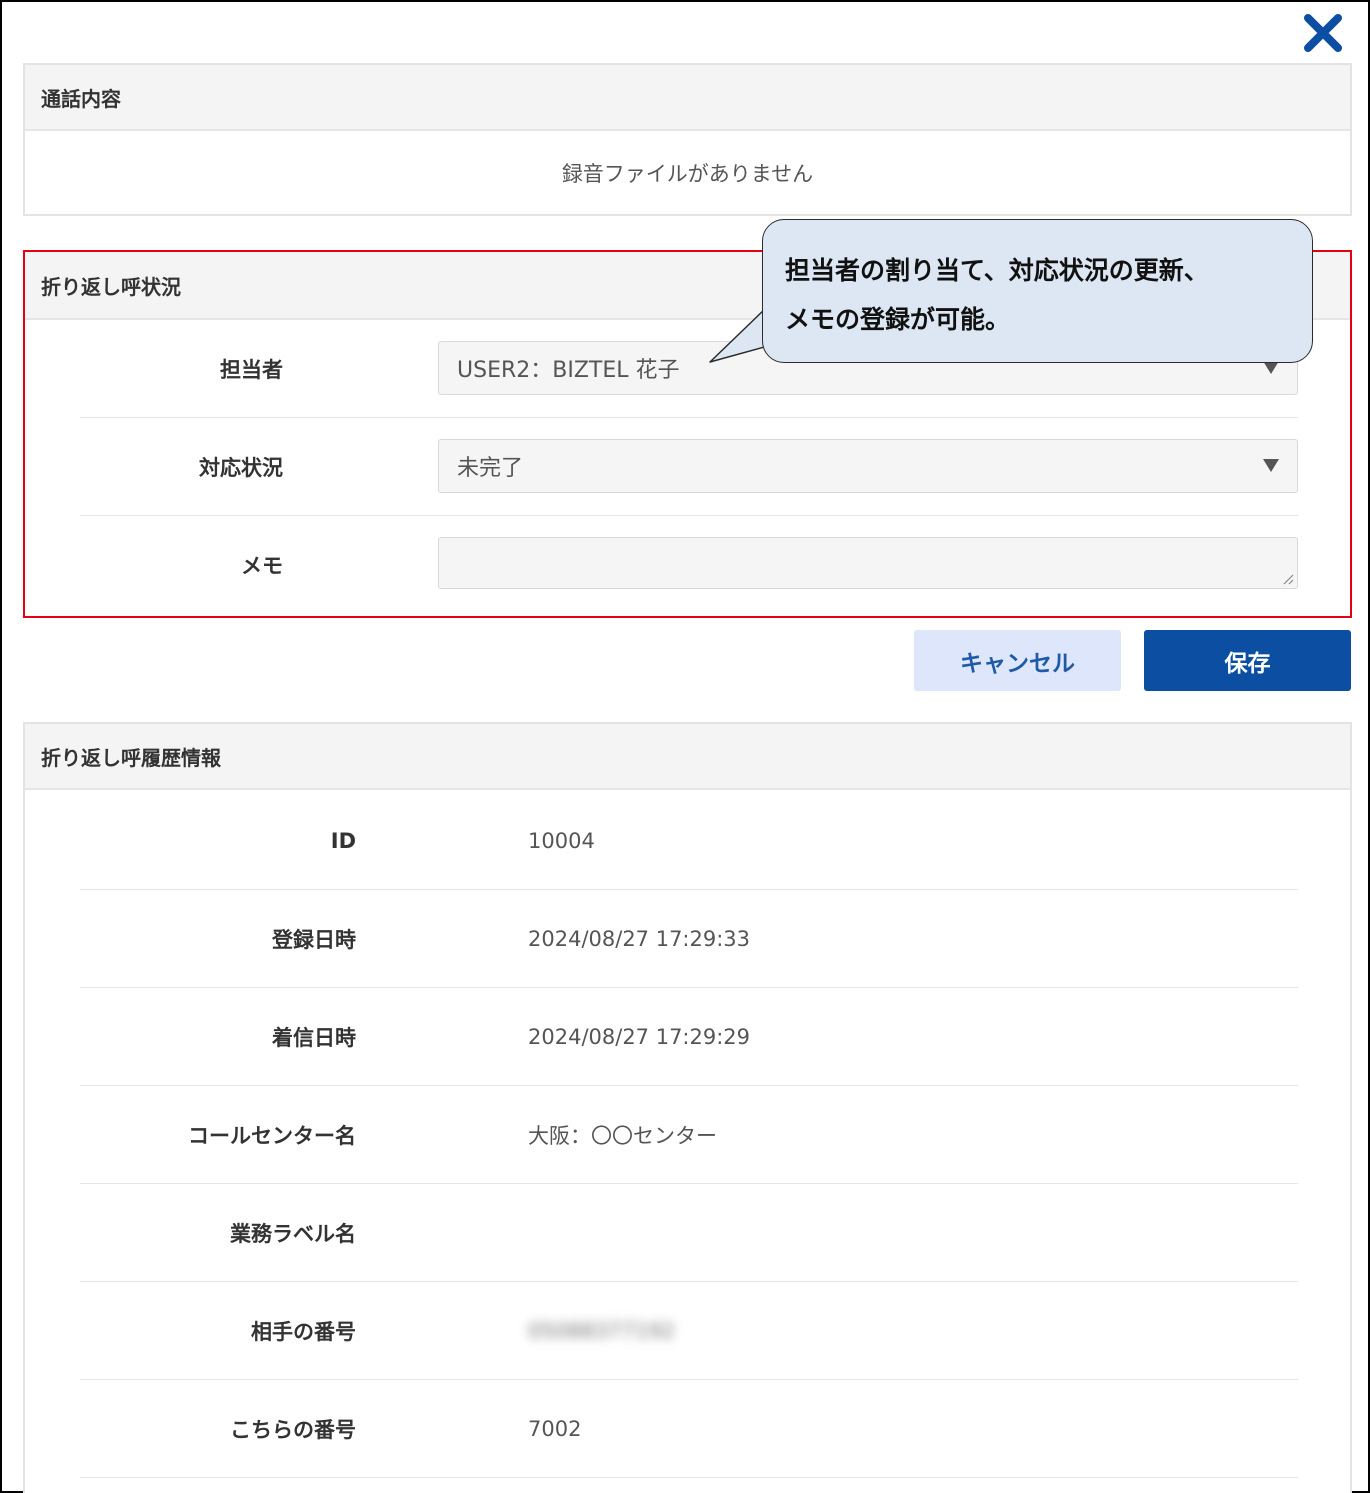  Describe the element at coordinates (343, 841) in the screenshot. I see `id-label: ID` at that location.